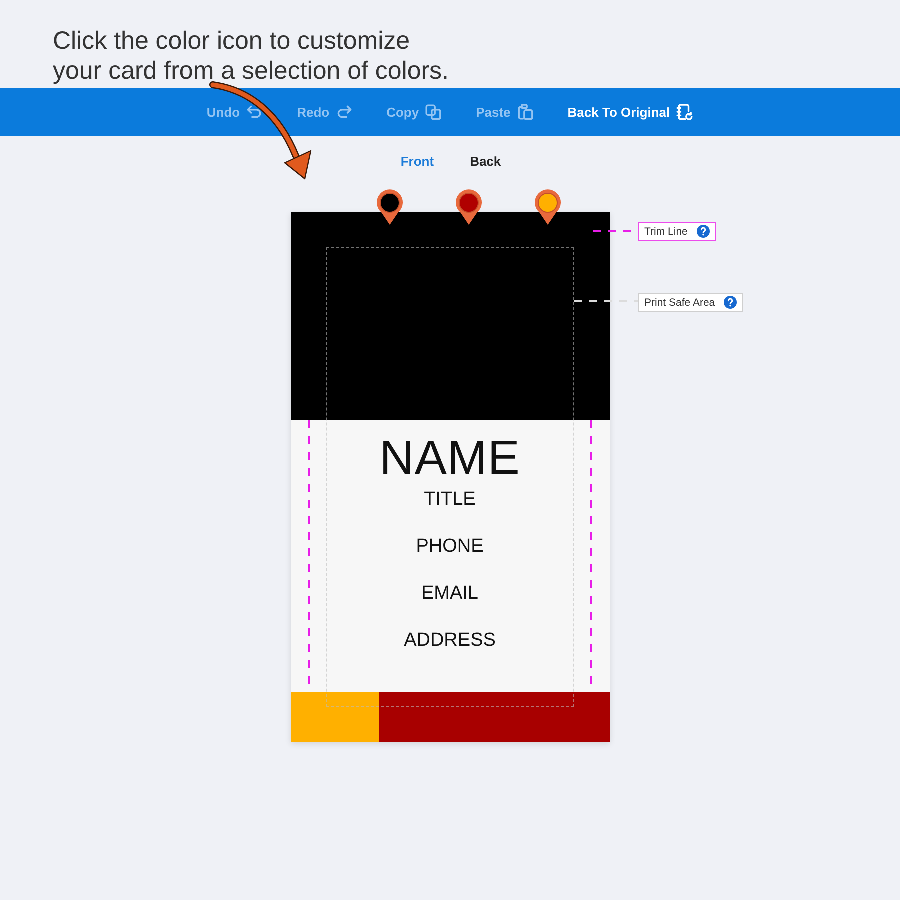 This screenshot has width=900, height=900. What do you see at coordinates (450, 500) in the screenshot?
I see `card-field-text: TITLE` at bounding box center [450, 500].